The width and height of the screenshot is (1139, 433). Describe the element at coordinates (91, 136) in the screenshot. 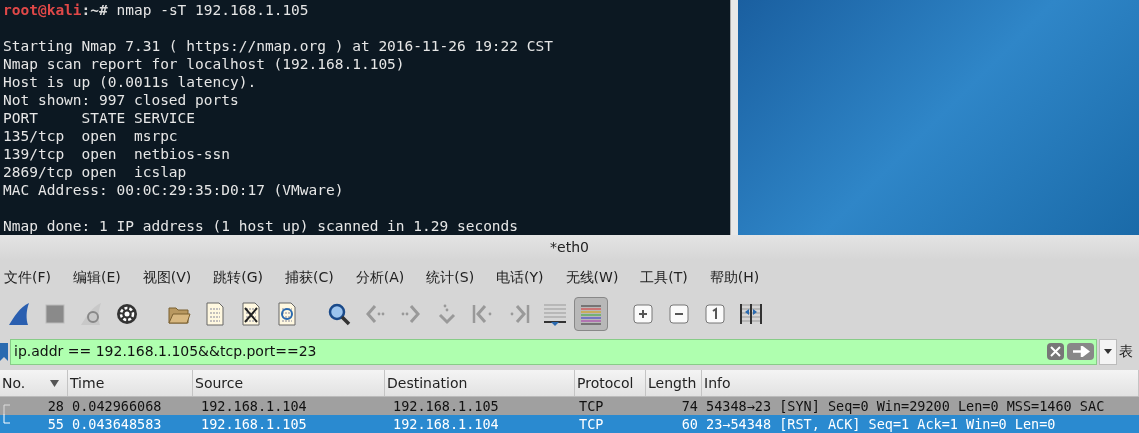

I see `terminal-output-line: 135/tcp open msrpc` at that location.